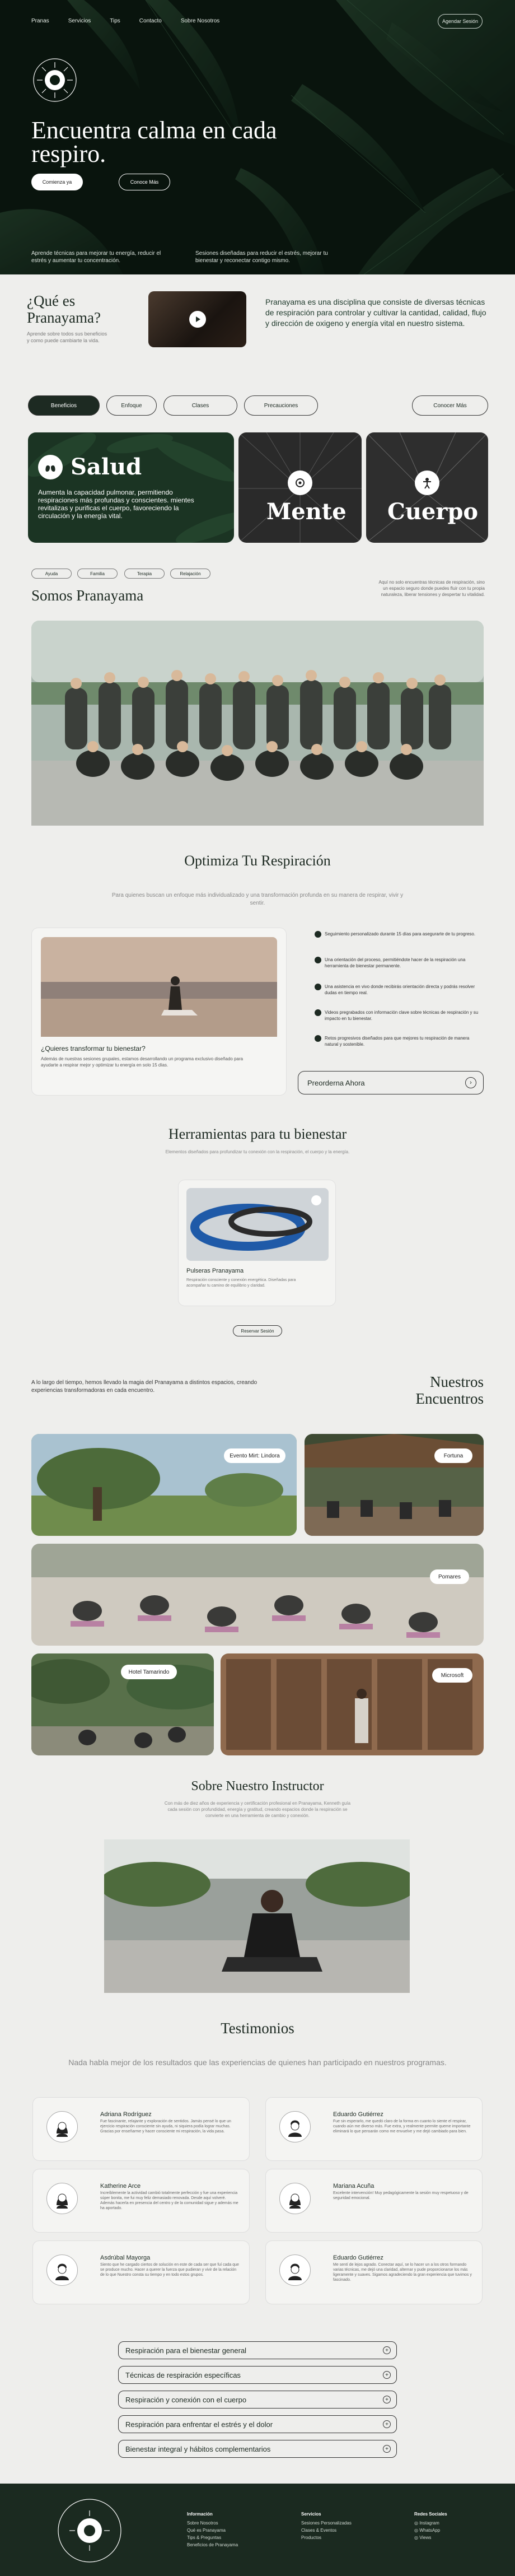  Describe the element at coordinates (395, 1485) in the screenshot. I see `encuentro-fortuna: Fortuna` at that location.